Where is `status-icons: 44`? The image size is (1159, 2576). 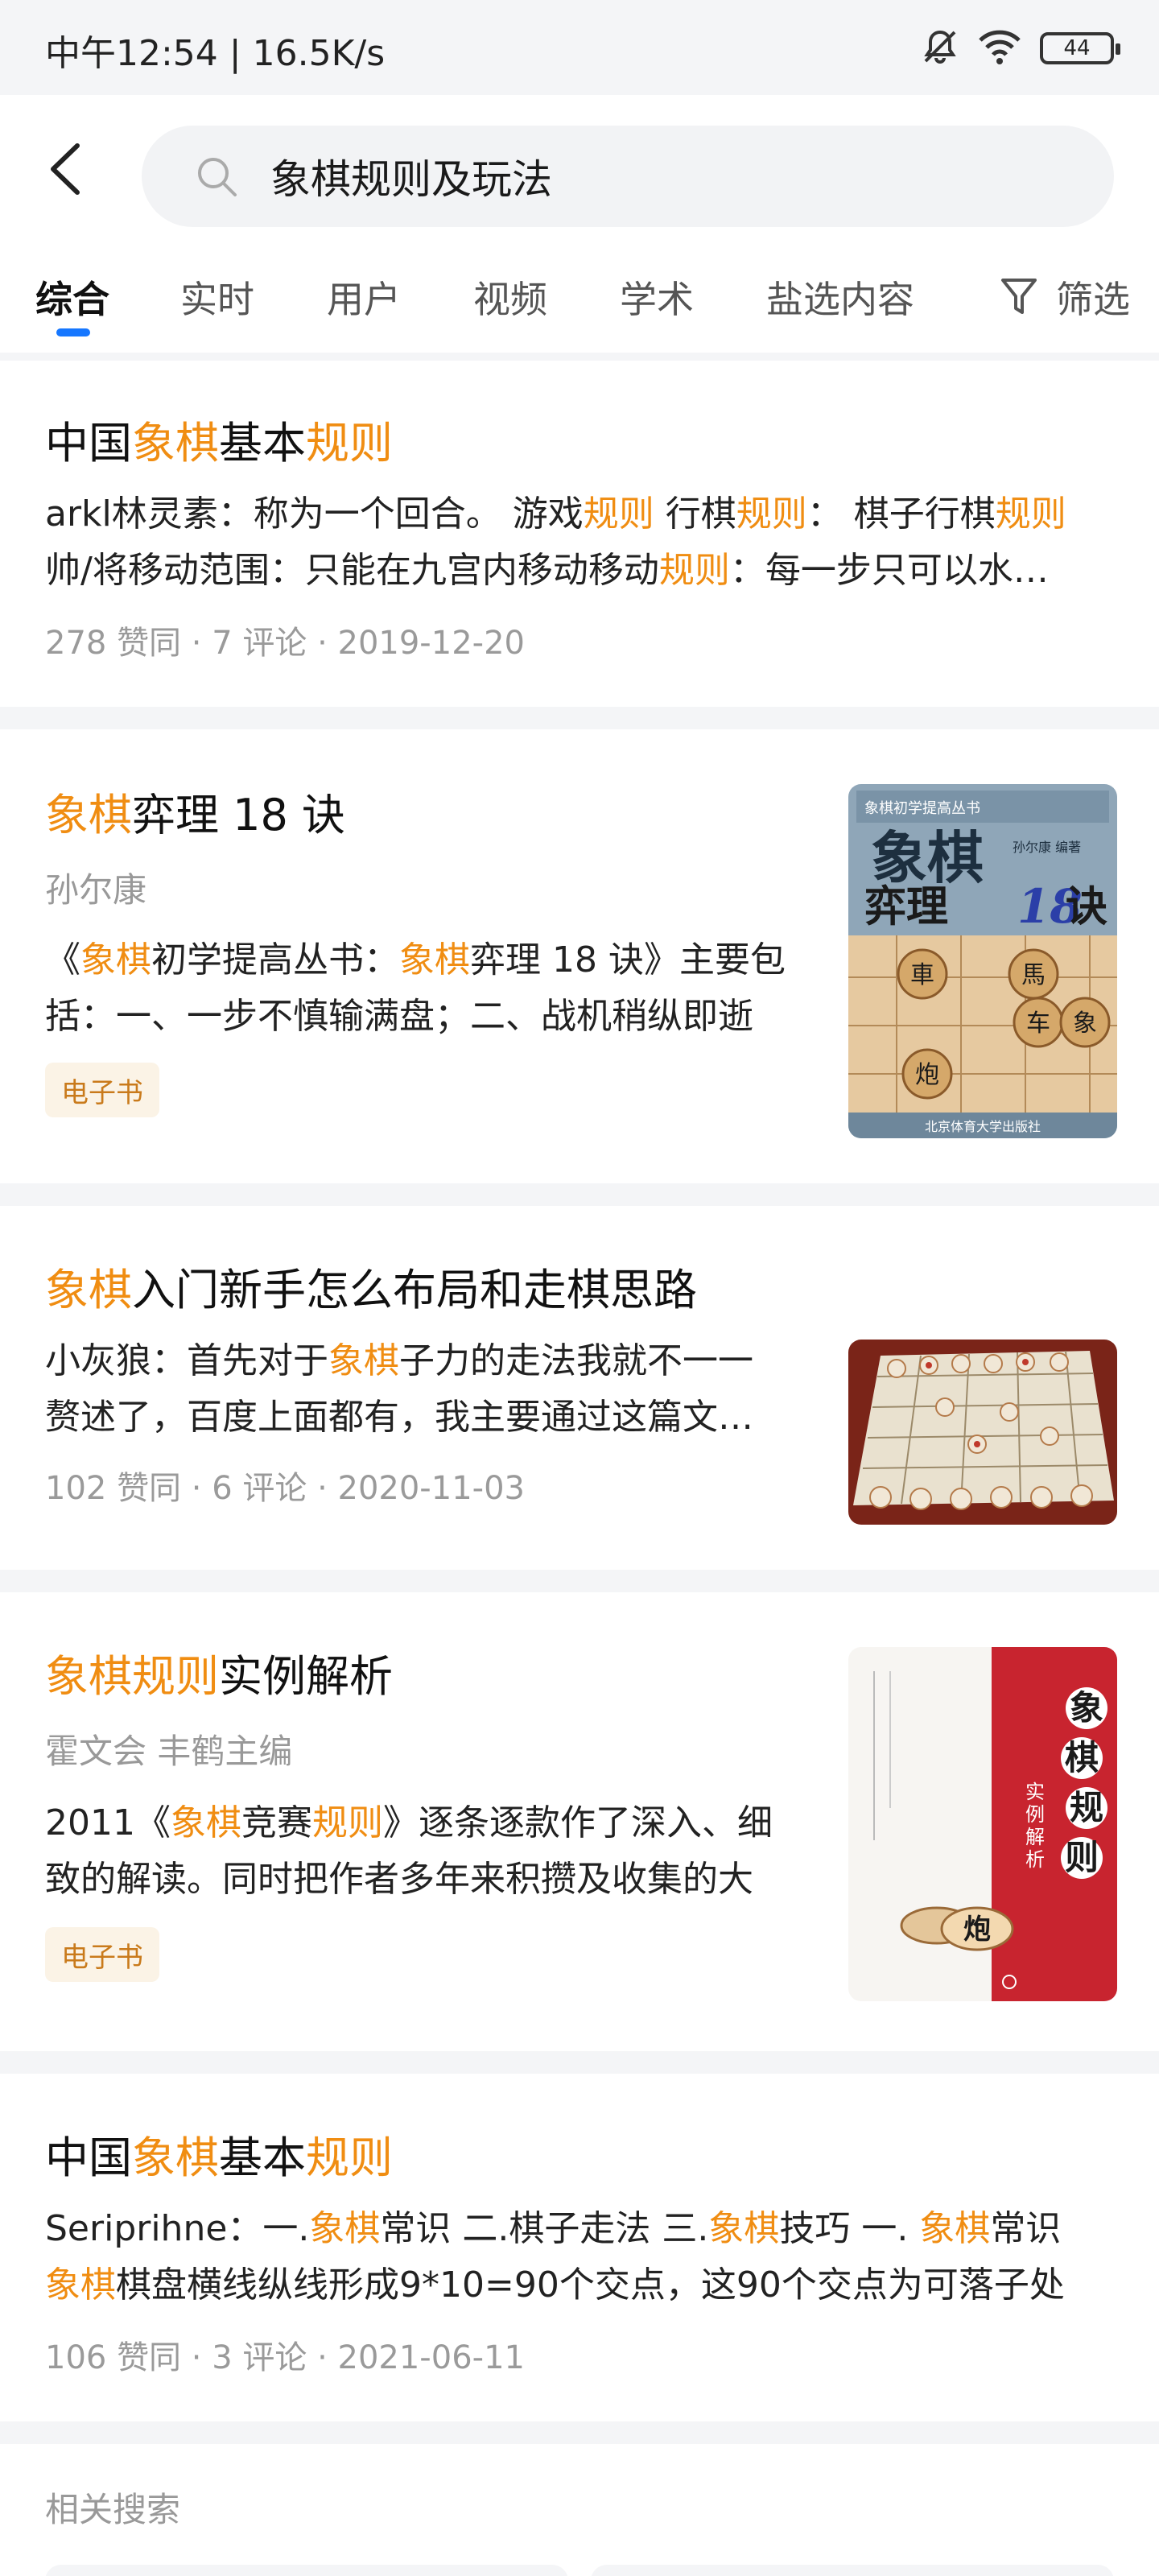 status-icons: 44 is located at coordinates (1020, 48).